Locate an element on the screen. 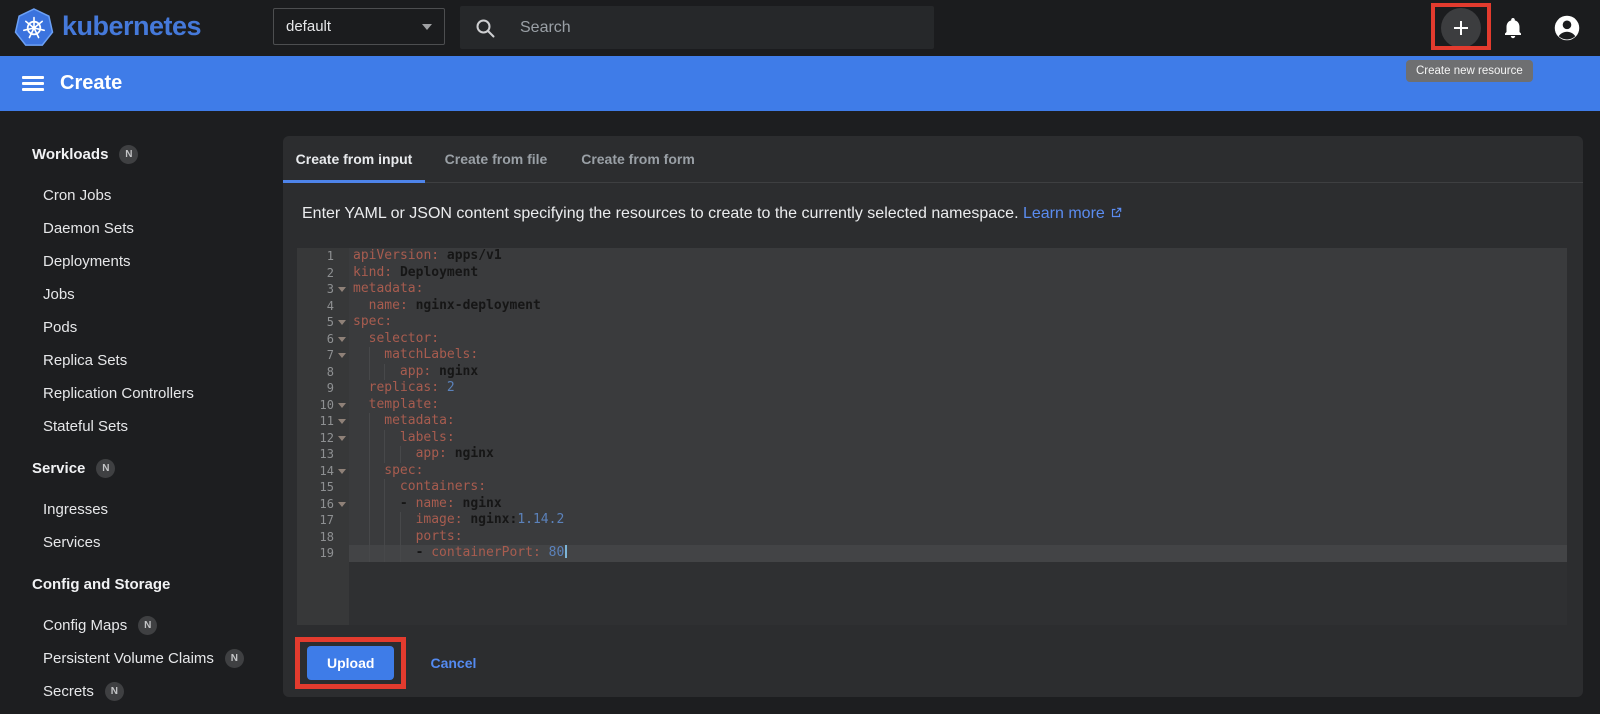 This screenshot has height=714, width=1600. notifications-button is located at coordinates (1513, 28).